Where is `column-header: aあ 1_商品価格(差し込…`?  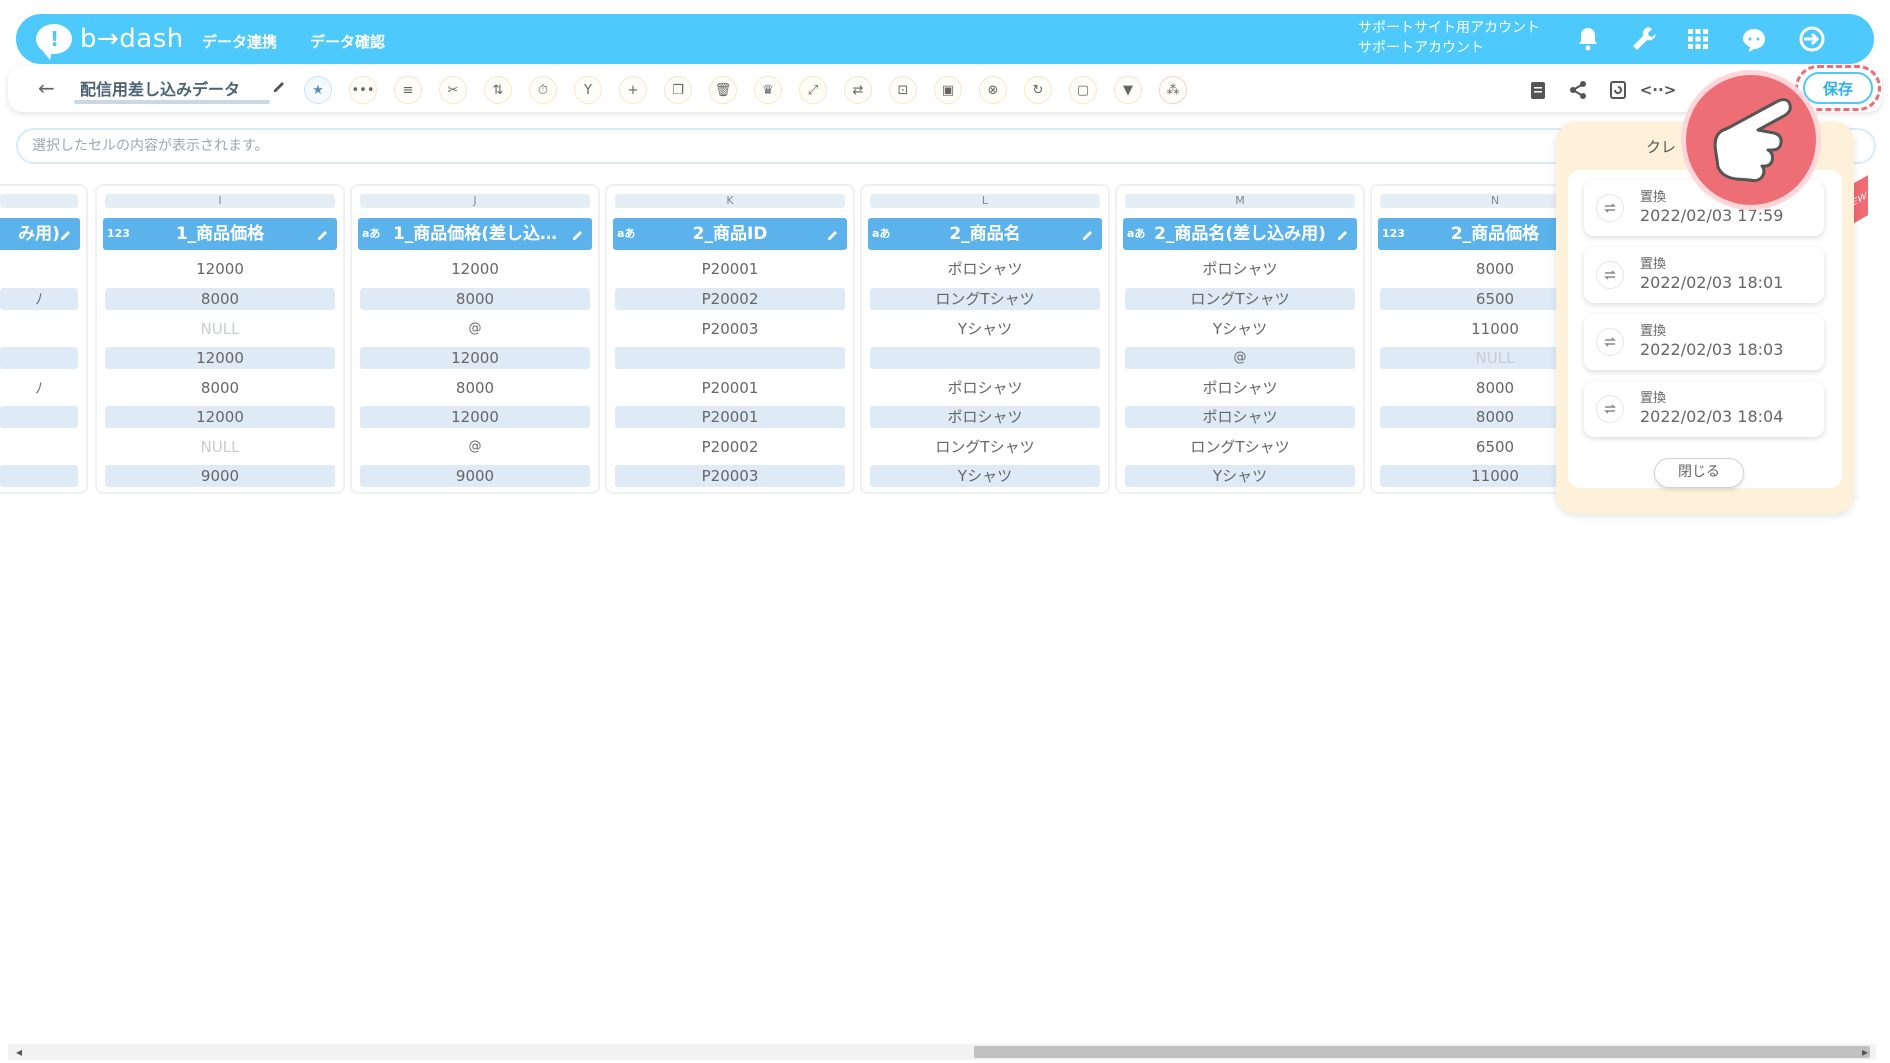
column-header: aあ 1_商品価格(差し込… is located at coordinates (475, 234).